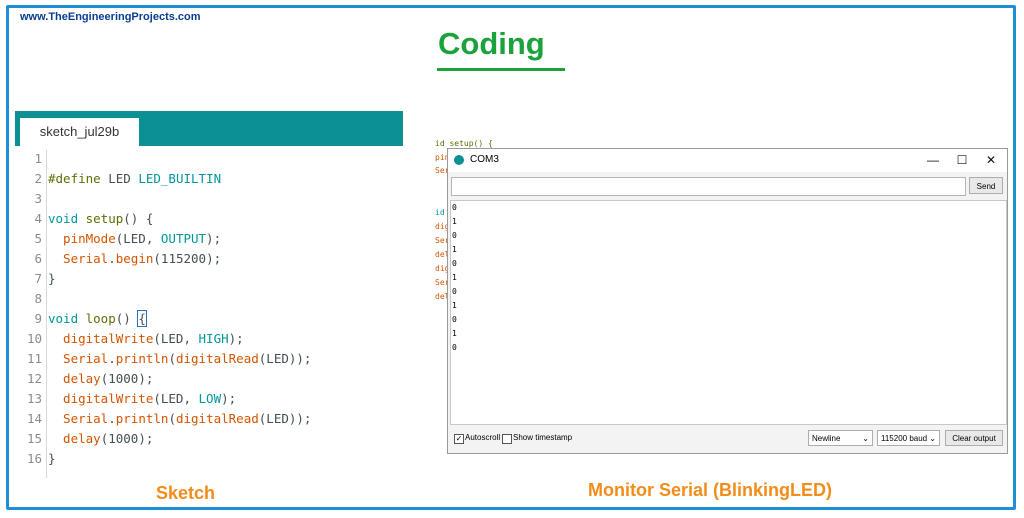 This screenshot has width=1024, height=518. Describe the element at coordinates (826, 438) in the screenshot. I see `line-ending-value: Newline` at that location.